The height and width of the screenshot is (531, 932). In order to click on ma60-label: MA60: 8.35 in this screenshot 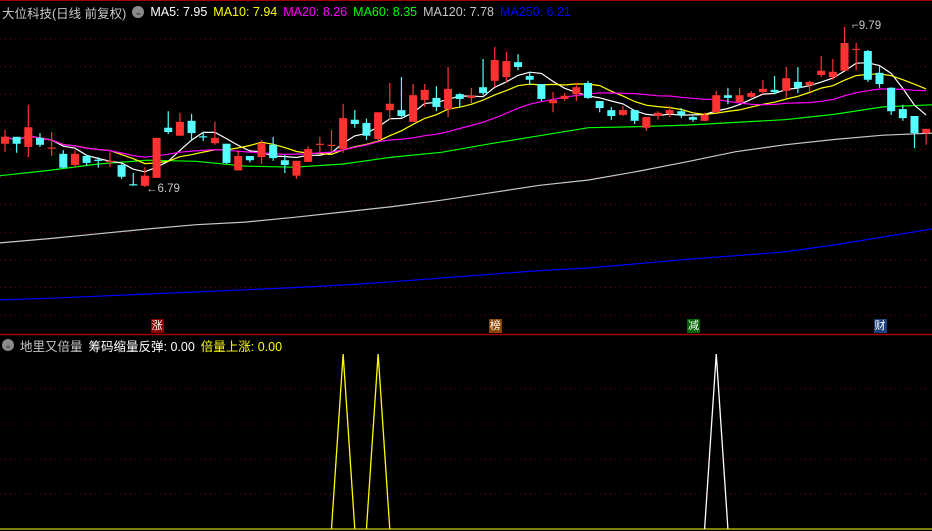, I will do `click(385, 12)`.